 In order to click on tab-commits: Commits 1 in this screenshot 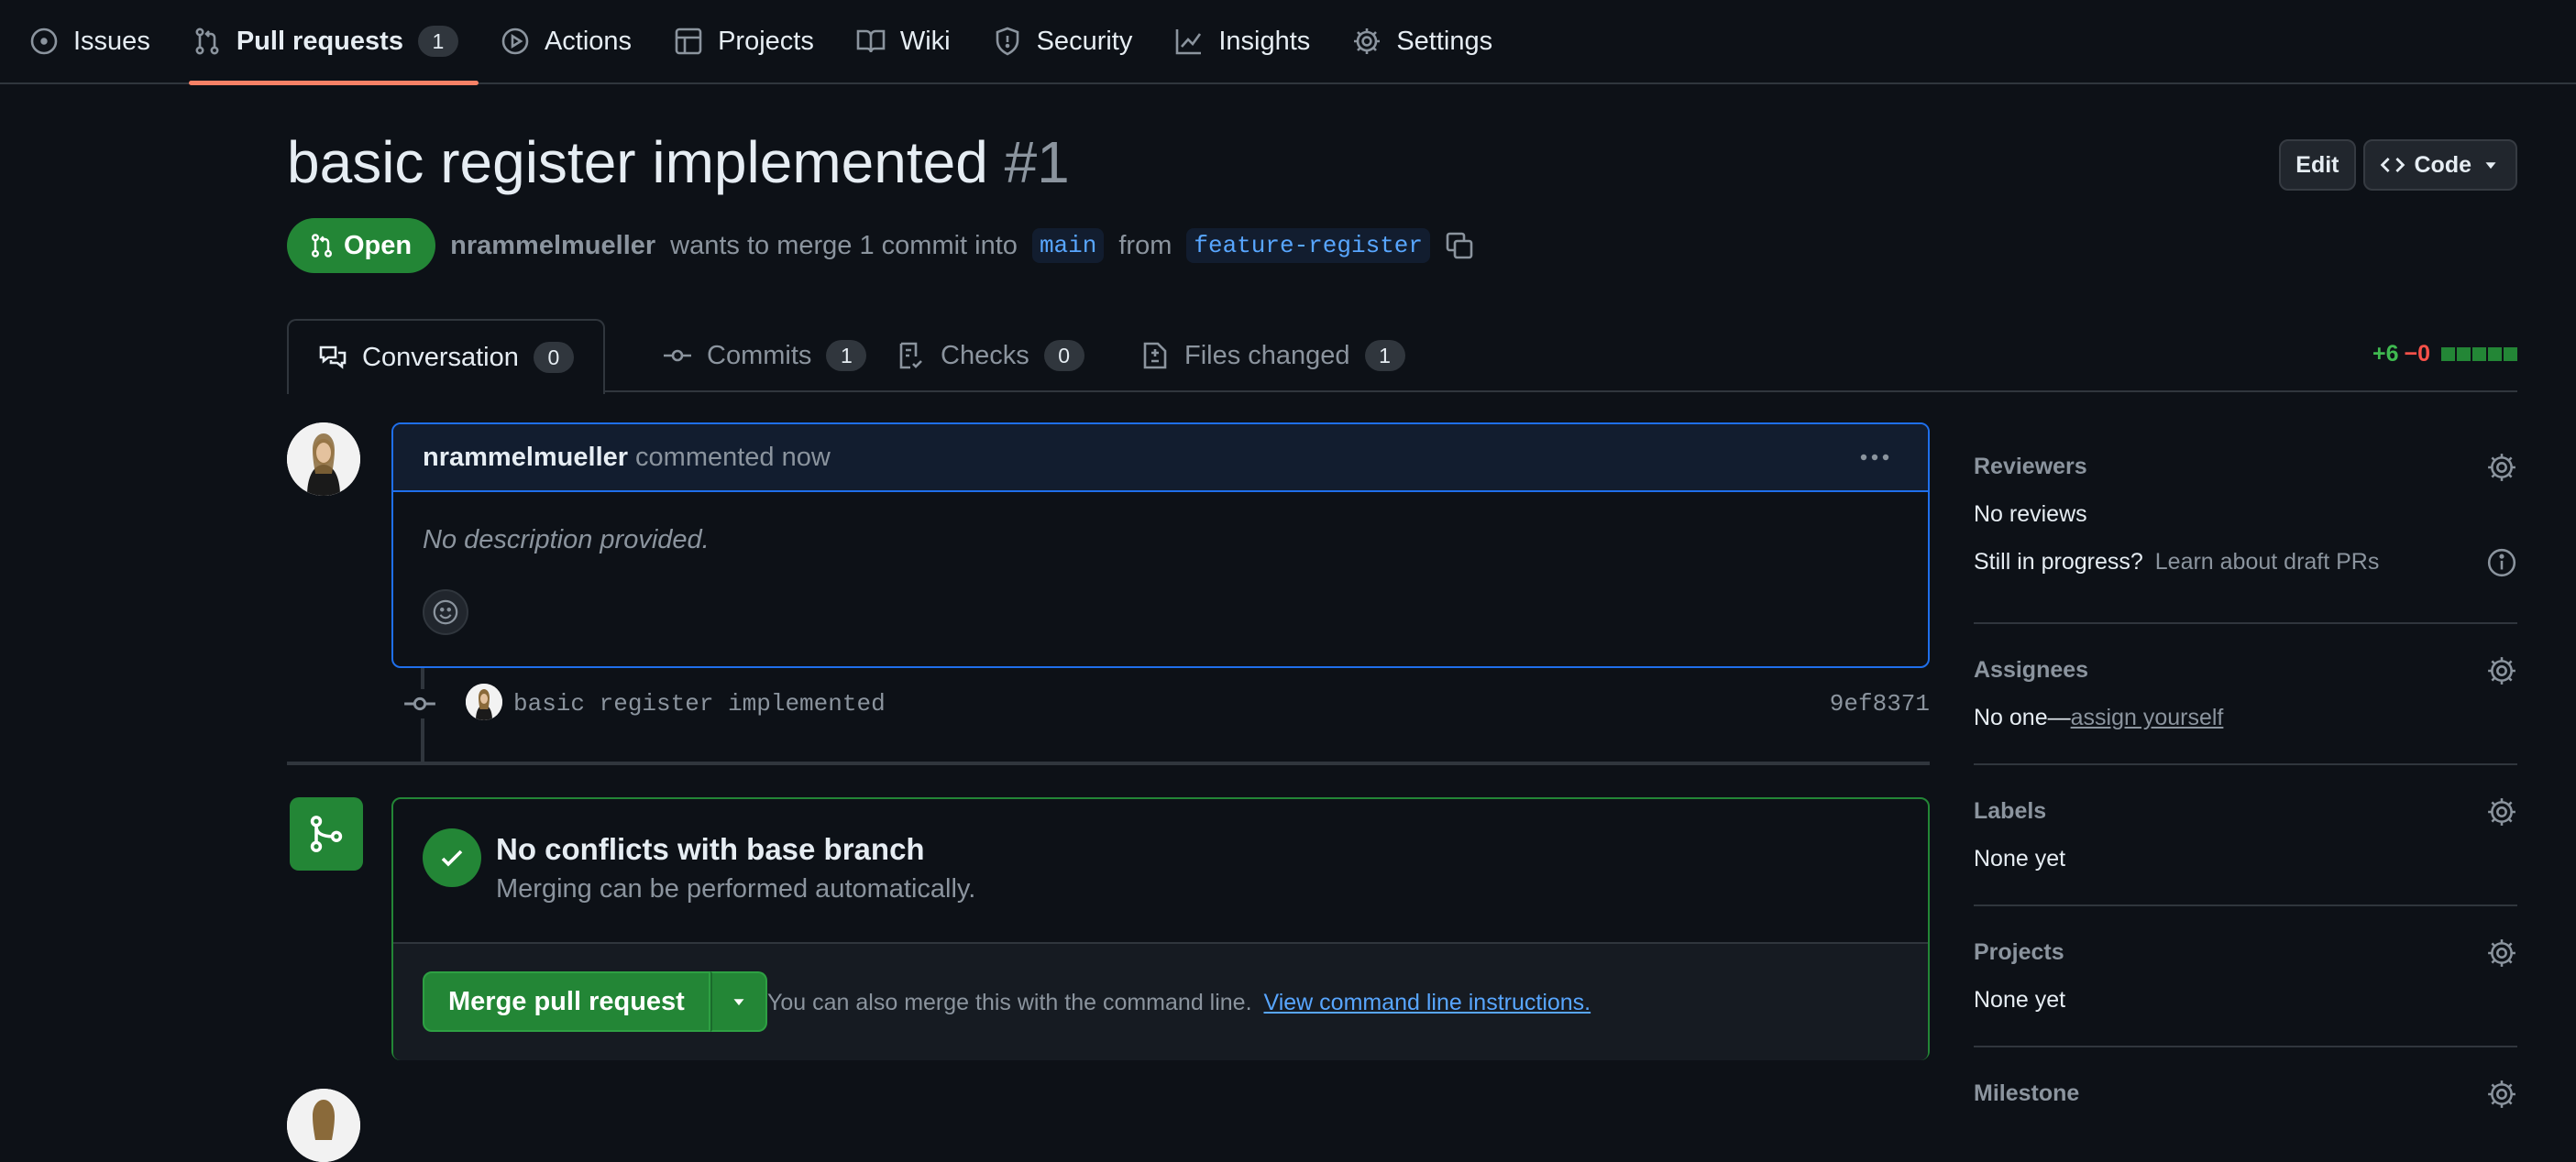, I will do `click(764, 355)`.